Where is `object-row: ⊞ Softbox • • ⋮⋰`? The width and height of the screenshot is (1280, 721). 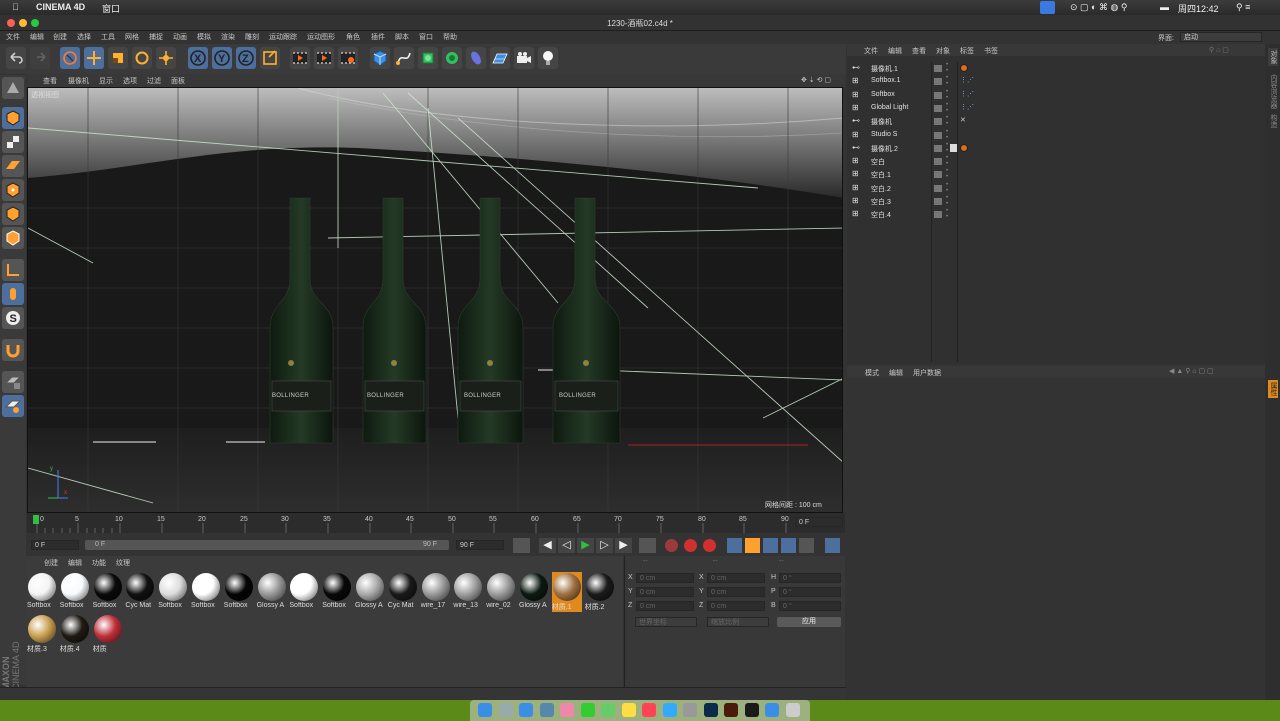 object-row: ⊞ Softbox • • ⋮⋰ is located at coordinates (1056, 95).